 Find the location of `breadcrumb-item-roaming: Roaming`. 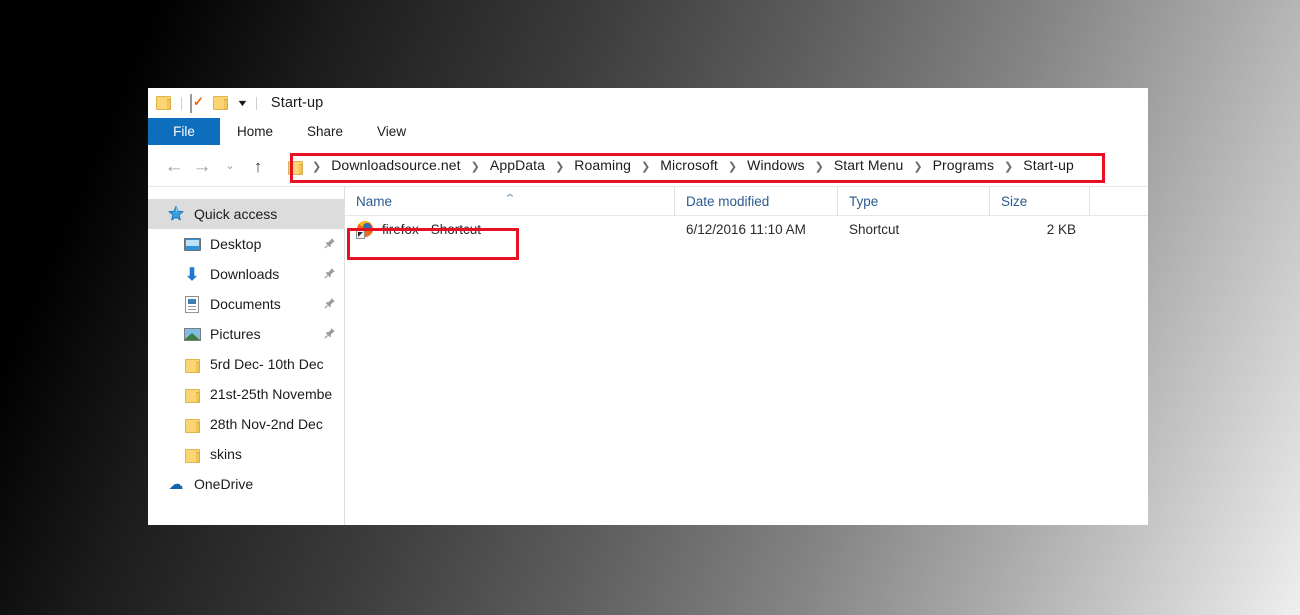

breadcrumb-item-roaming: Roaming is located at coordinates (602, 165).